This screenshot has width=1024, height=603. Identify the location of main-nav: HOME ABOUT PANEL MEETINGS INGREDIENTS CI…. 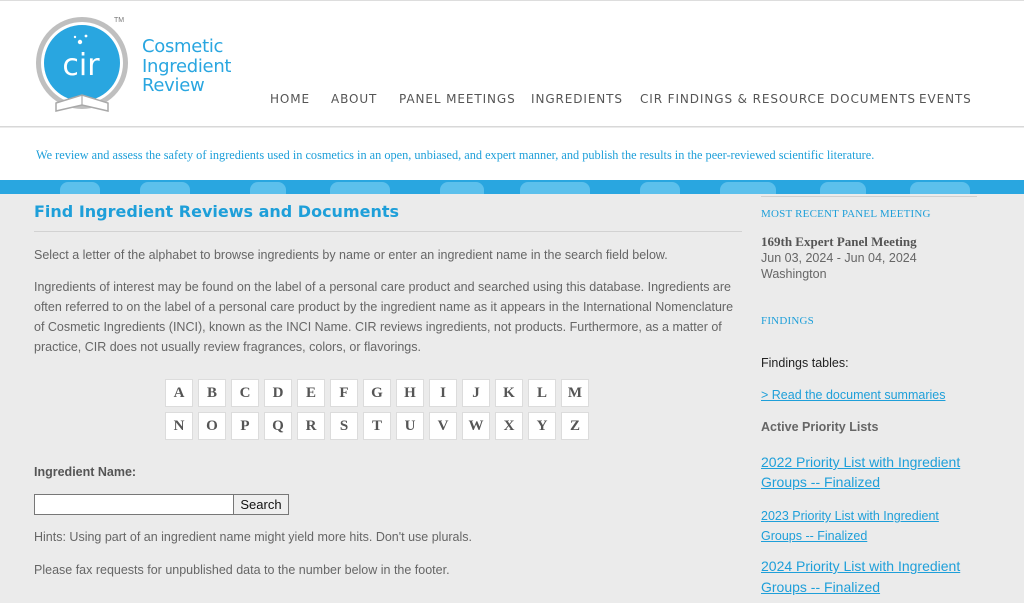
(512, 100).